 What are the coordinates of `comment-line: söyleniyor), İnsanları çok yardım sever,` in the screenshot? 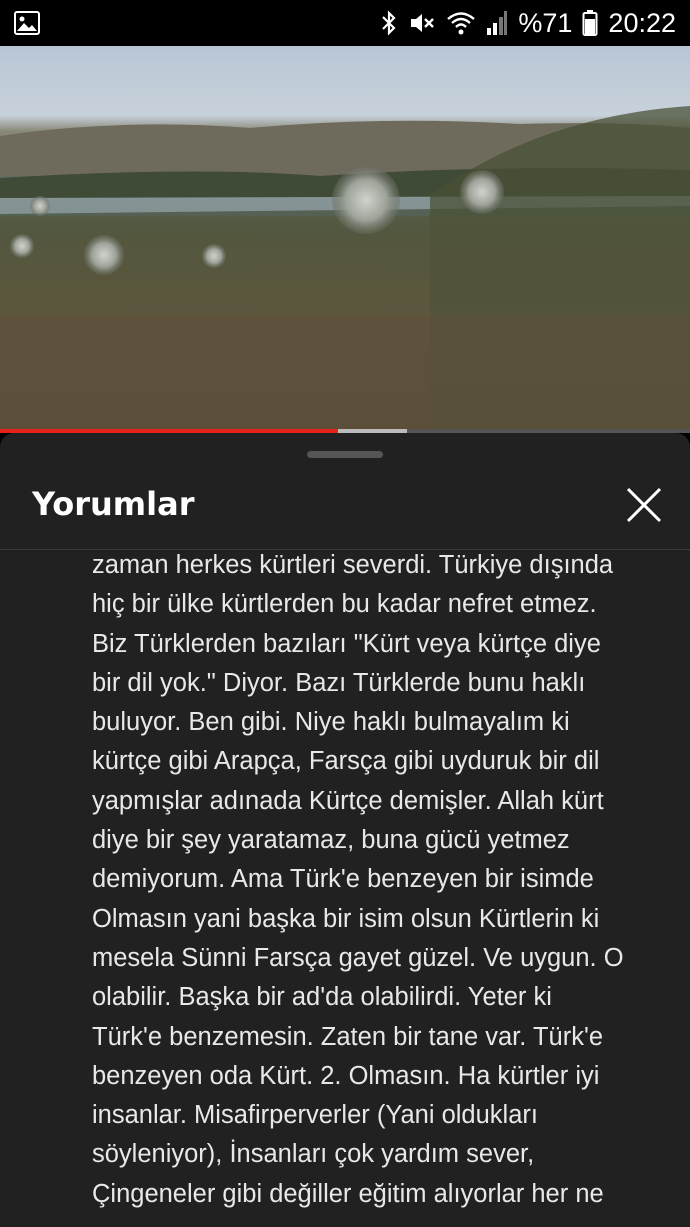 It's located at (313, 1154).